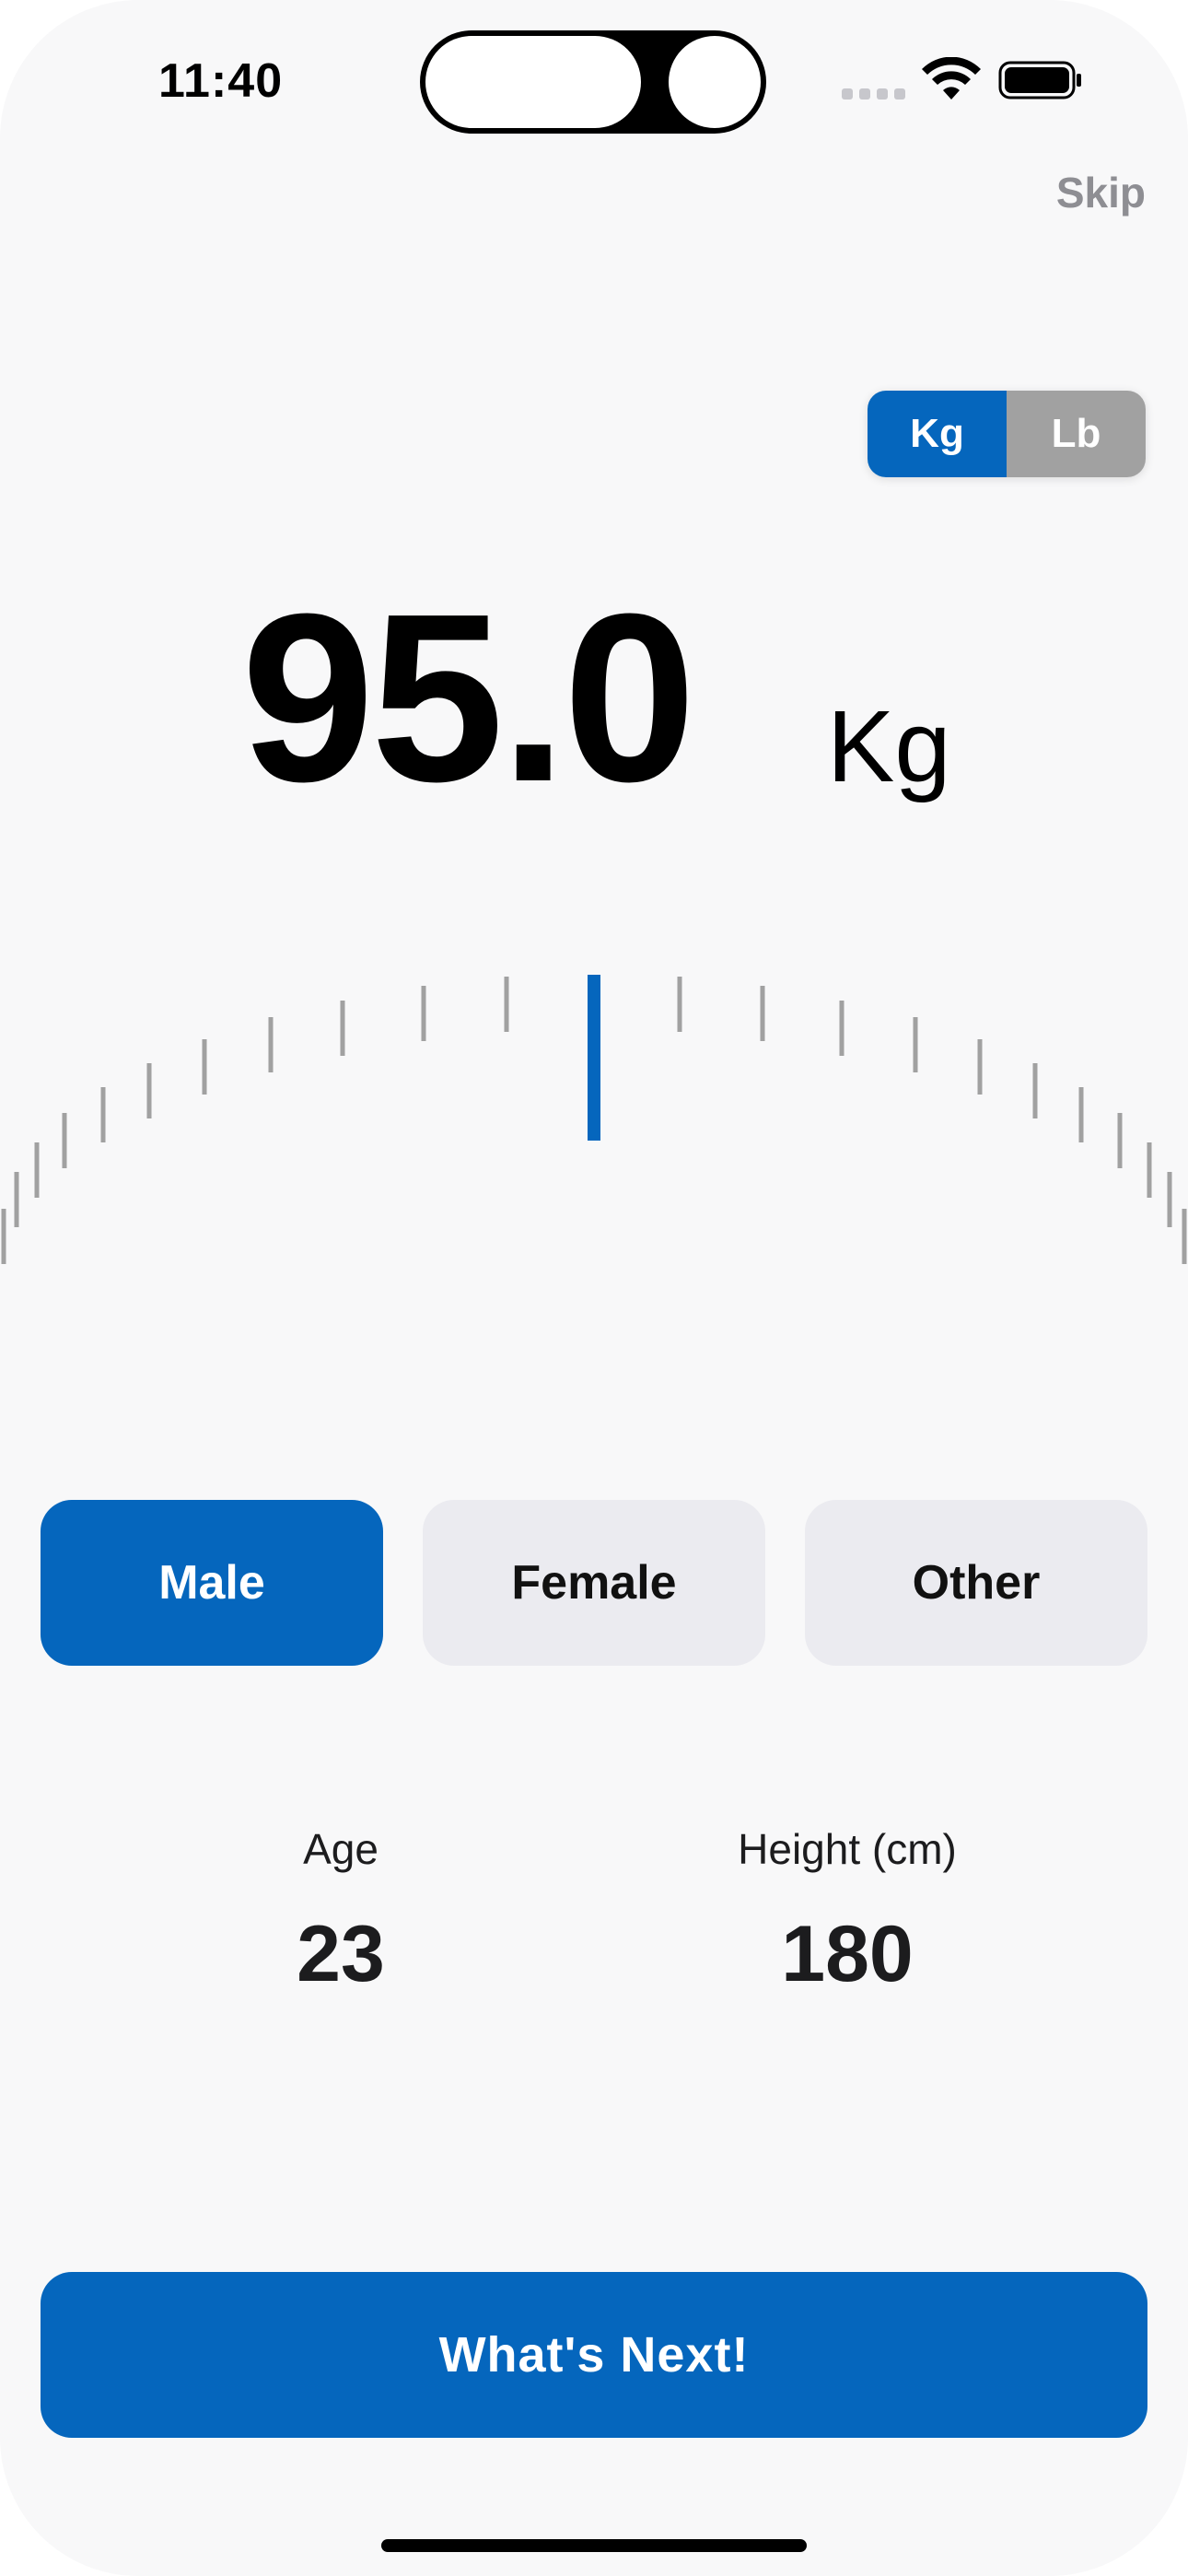 The image size is (1188, 2576). Describe the element at coordinates (341, 1954) in the screenshot. I see `age-value: 23` at that location.